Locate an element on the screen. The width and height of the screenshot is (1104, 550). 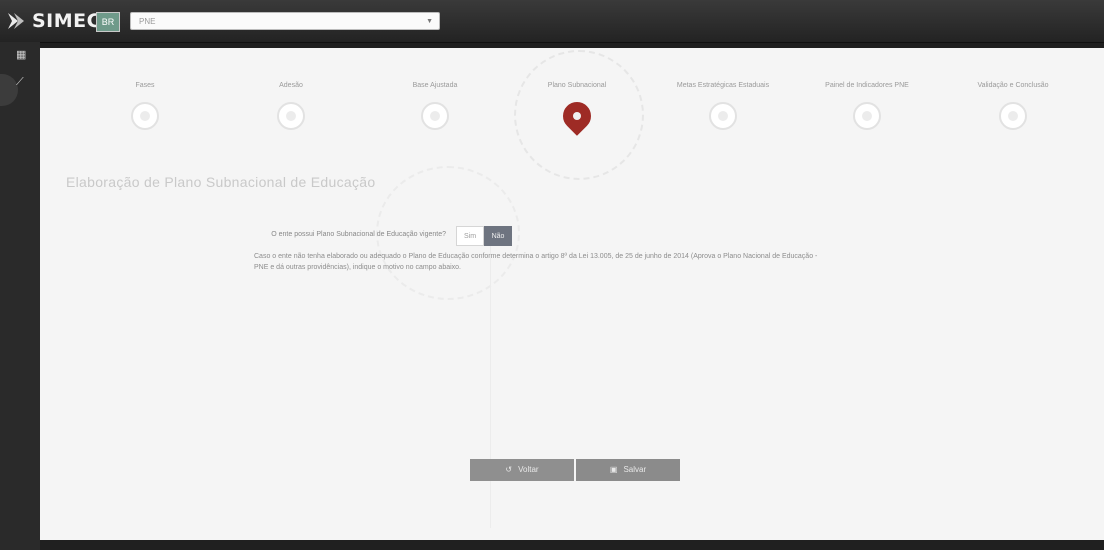
program-selector: PNE ▼ is located at coordinates (285, 21).